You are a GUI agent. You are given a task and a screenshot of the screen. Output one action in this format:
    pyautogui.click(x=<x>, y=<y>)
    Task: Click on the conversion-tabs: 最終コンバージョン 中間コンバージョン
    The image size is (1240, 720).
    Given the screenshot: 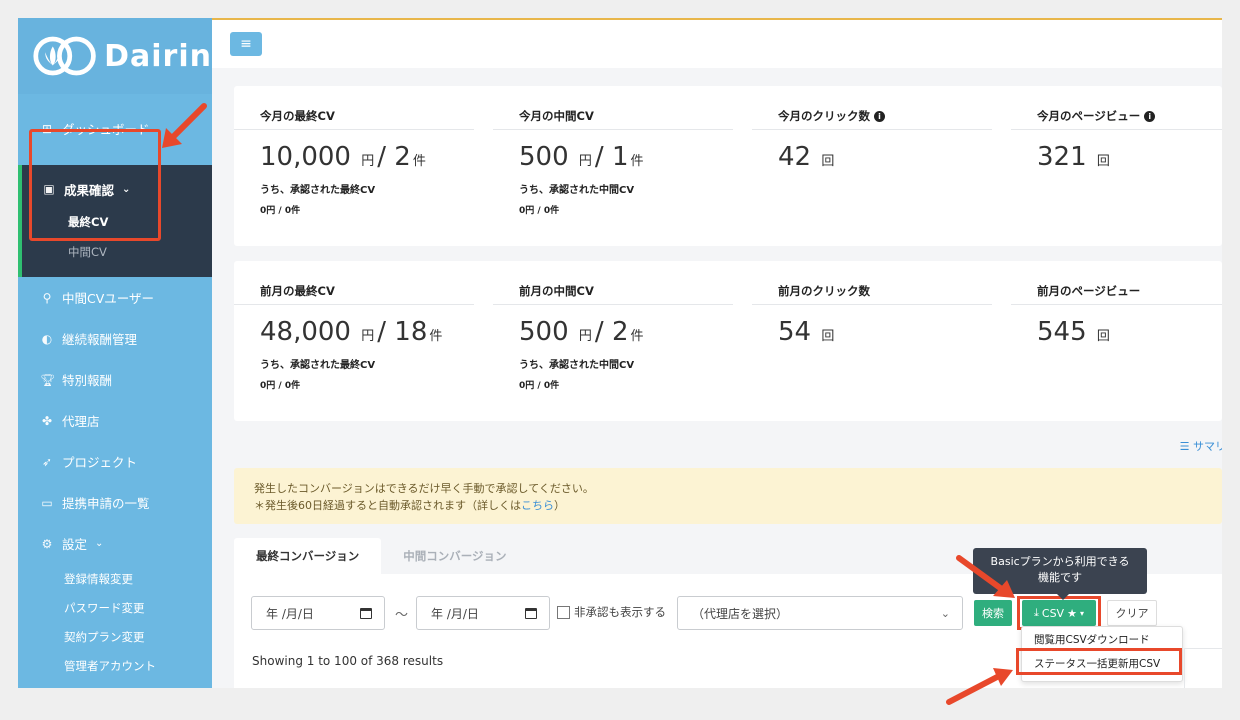 What is the action you would take?
    pyautogui.click(x=381, y=556)
    